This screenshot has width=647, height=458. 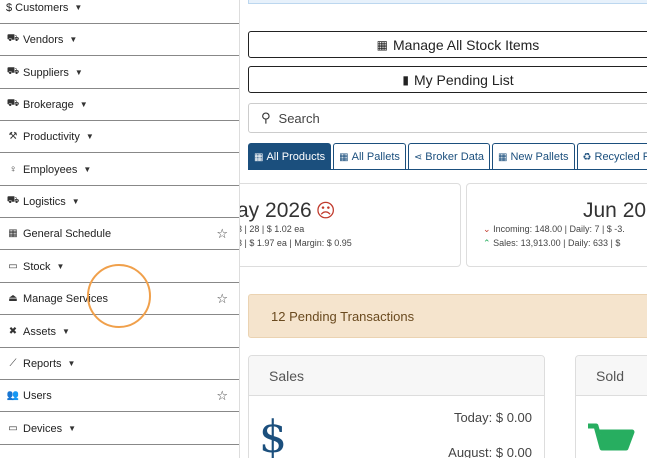 What do you see at coordinates (48, 104) in the screenshot?
I see `sidebar-item-label: Brokerage` at bounding box center [48, 104].